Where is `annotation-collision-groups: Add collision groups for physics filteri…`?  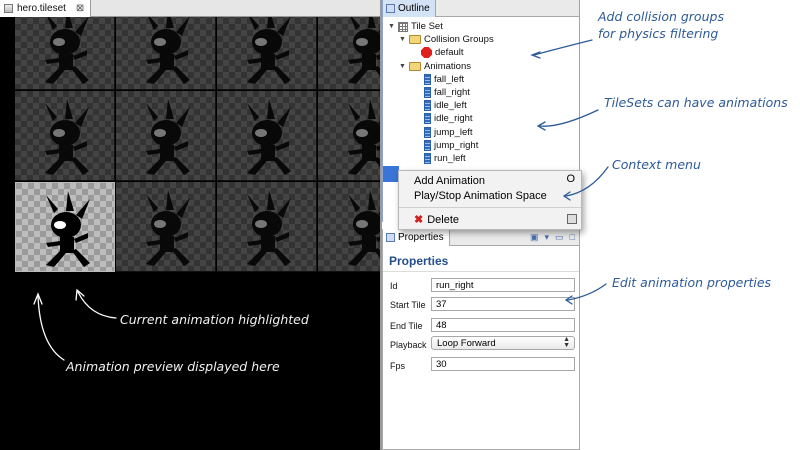
annotation-collision-groups: Add collision groups for physics filteri… is located at coordinates (661, 25).